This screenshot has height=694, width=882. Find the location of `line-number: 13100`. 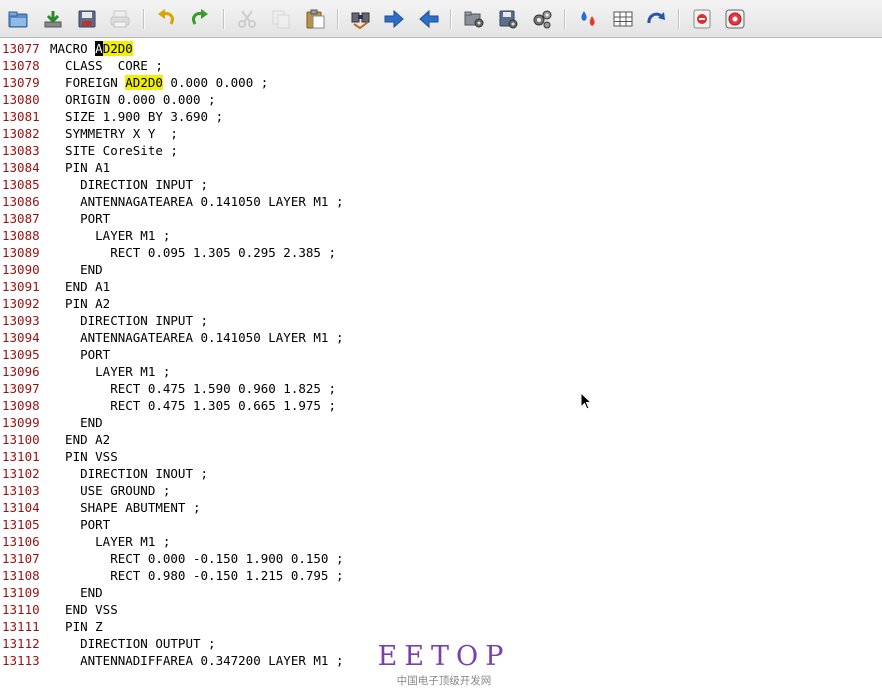

line-number: 13100 is located at coordinates (21, 439).